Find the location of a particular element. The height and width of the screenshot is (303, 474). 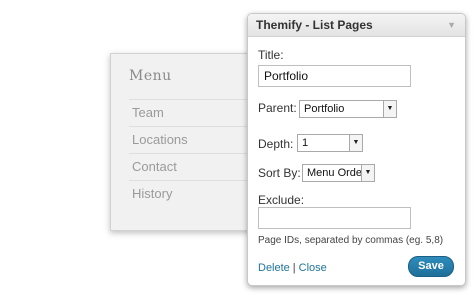

menu-list: Team Locations Contact History is located at coordinates (191, 153).